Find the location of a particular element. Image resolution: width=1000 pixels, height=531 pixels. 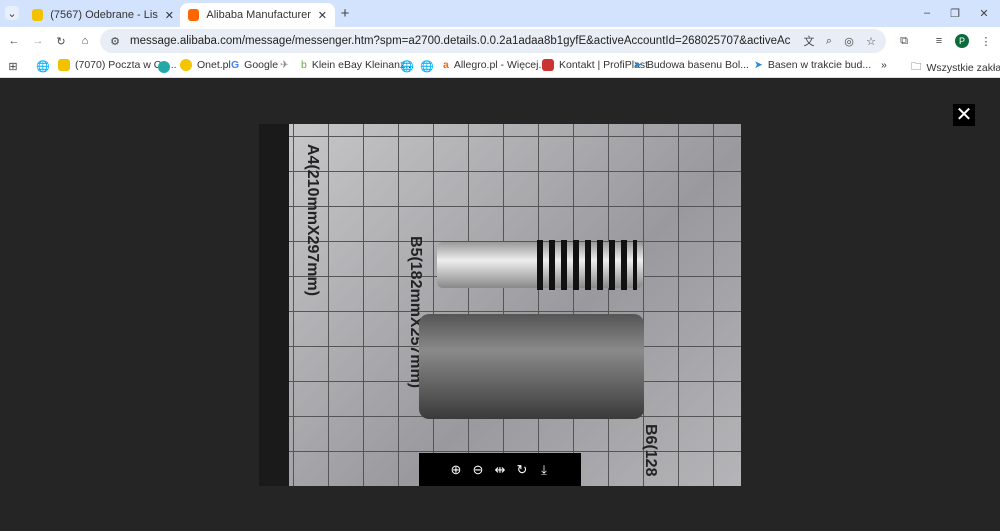

folder-icon: 🗀 is located at coordinates (916, 67).